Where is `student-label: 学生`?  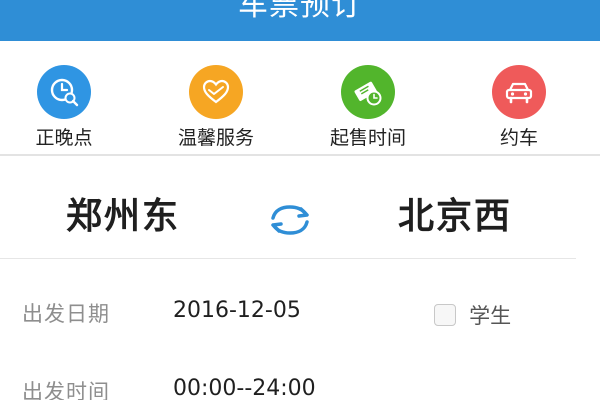
student-label: 学生 is located at coordinates (490, 316).